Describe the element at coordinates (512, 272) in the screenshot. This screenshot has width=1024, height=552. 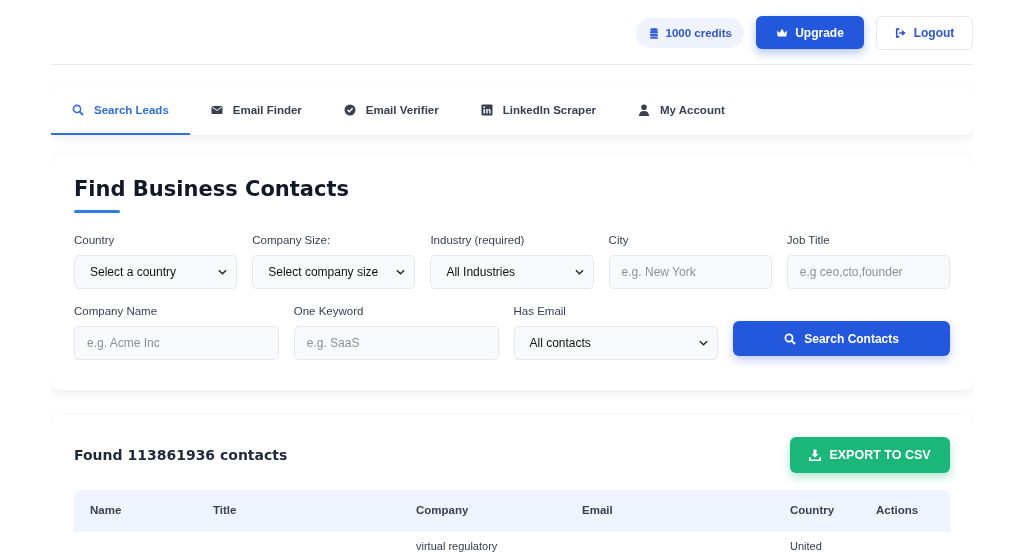
I see `select-dropdown: All Industries` at that location.